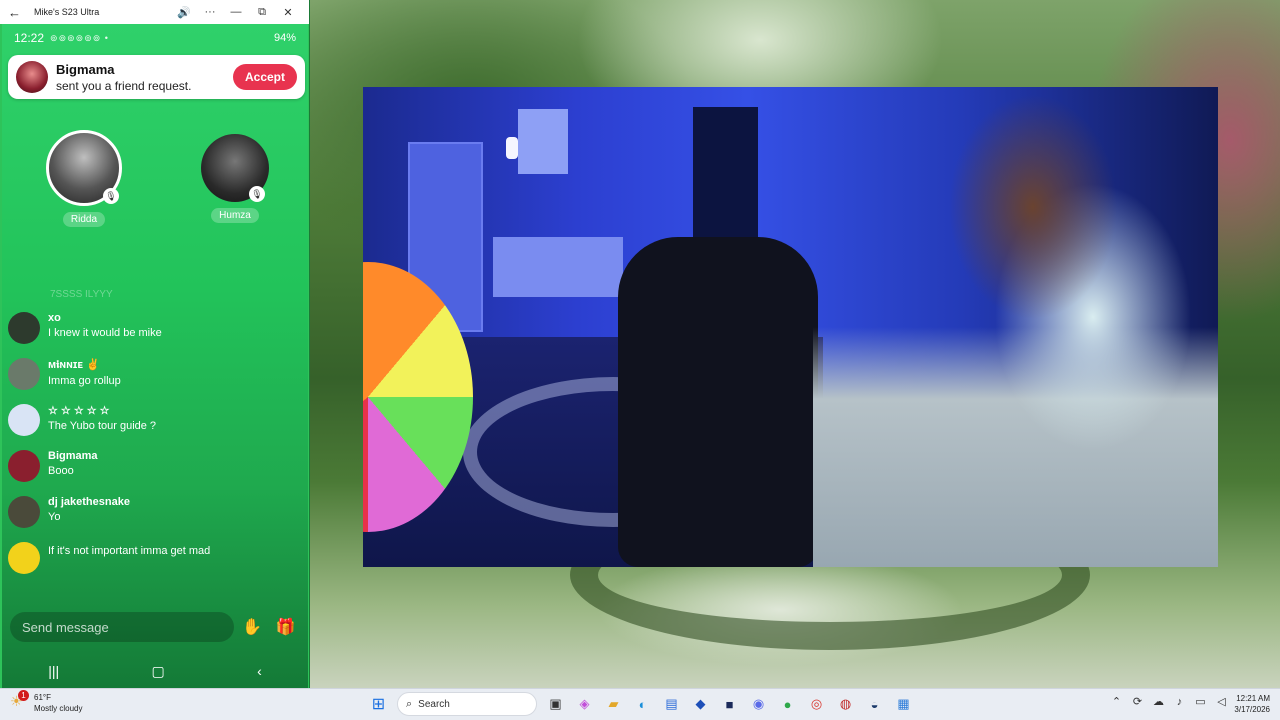  What do you see at coordinates (85, 69) in the screenshot?
I see `notification-name: Bigmama` at bounding box center [85, 69].